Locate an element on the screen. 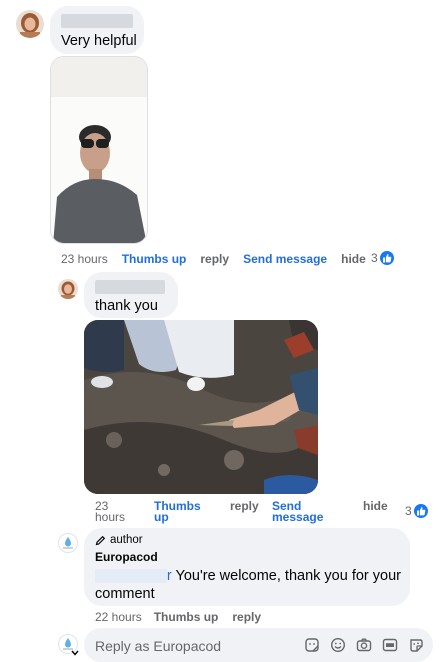 This screenshot has width=447, height=662. send-message-button: Send message is located at coordinates (285, 259).